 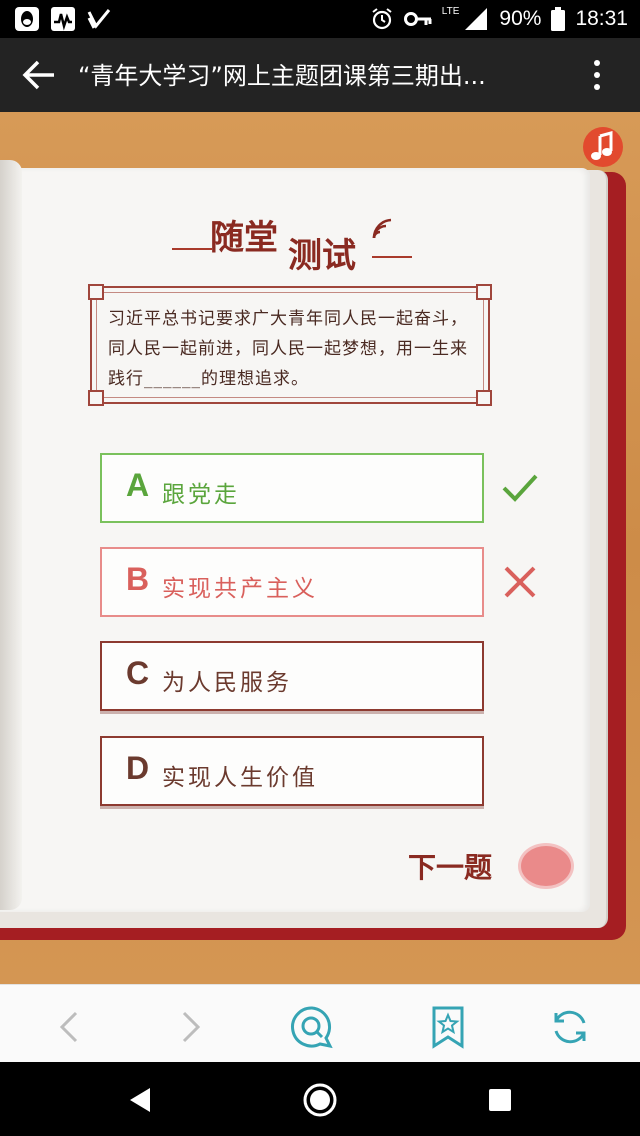 What do you see at coordinates (240, 589) in the screenshot?
I see `option-label: 实现共产主义` at bounding box center [240, 589].